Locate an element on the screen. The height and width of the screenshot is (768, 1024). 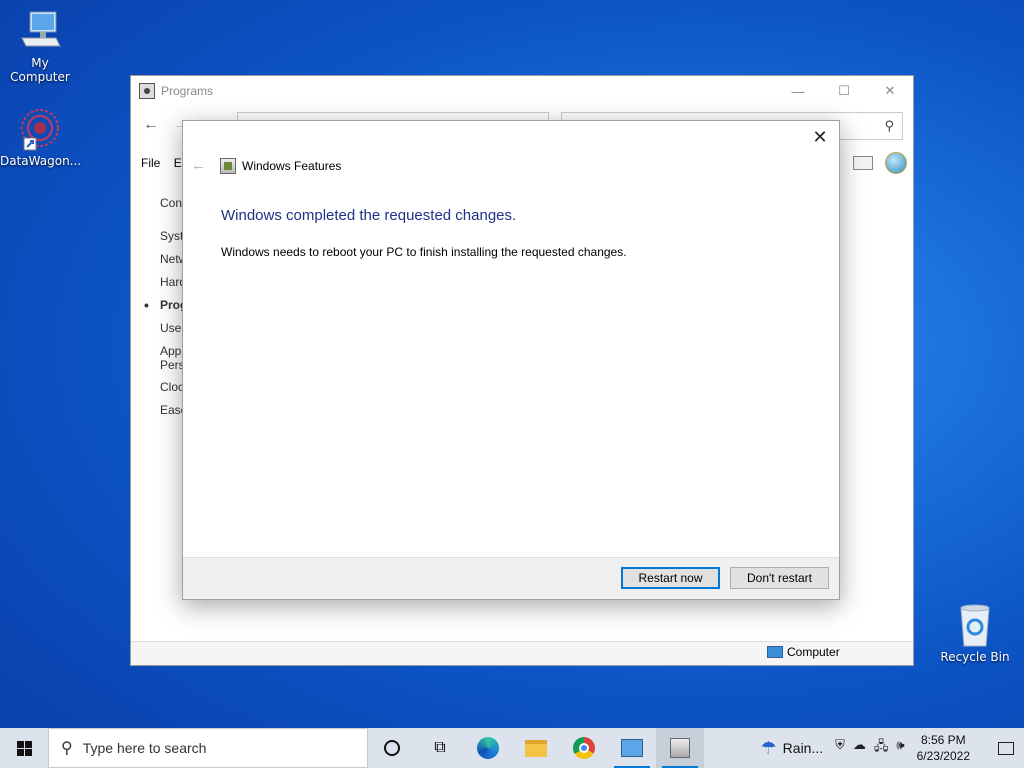
taskbar-search: ⚲ Type here to search is located at coordinates (208, 748).